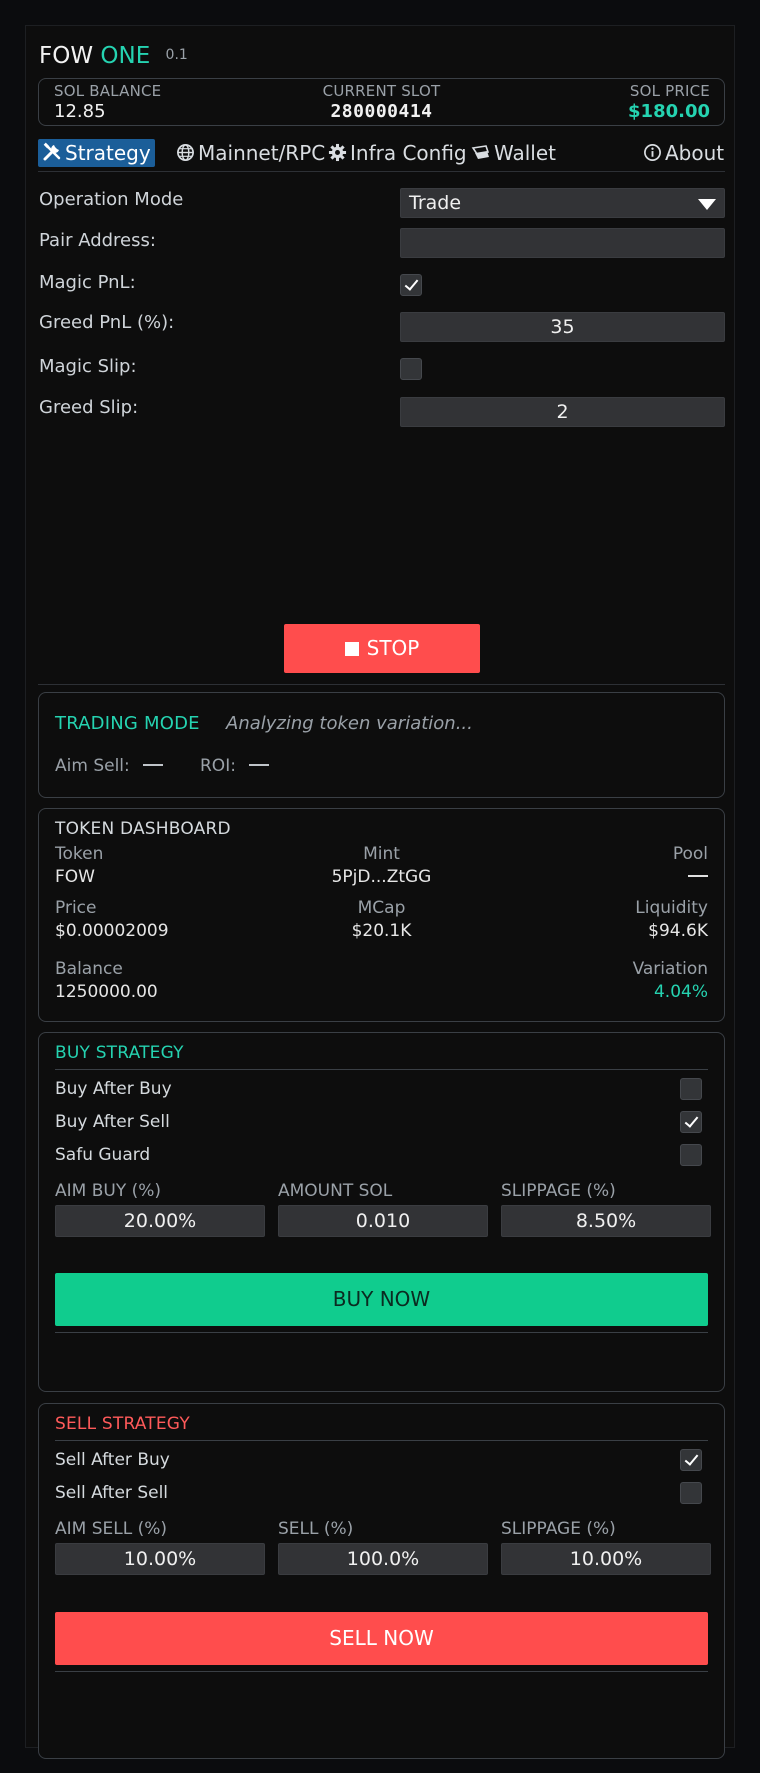  Describe the element at coordinates (690, 854) in the screenshot. I see `pool-label: Pool` at that location.